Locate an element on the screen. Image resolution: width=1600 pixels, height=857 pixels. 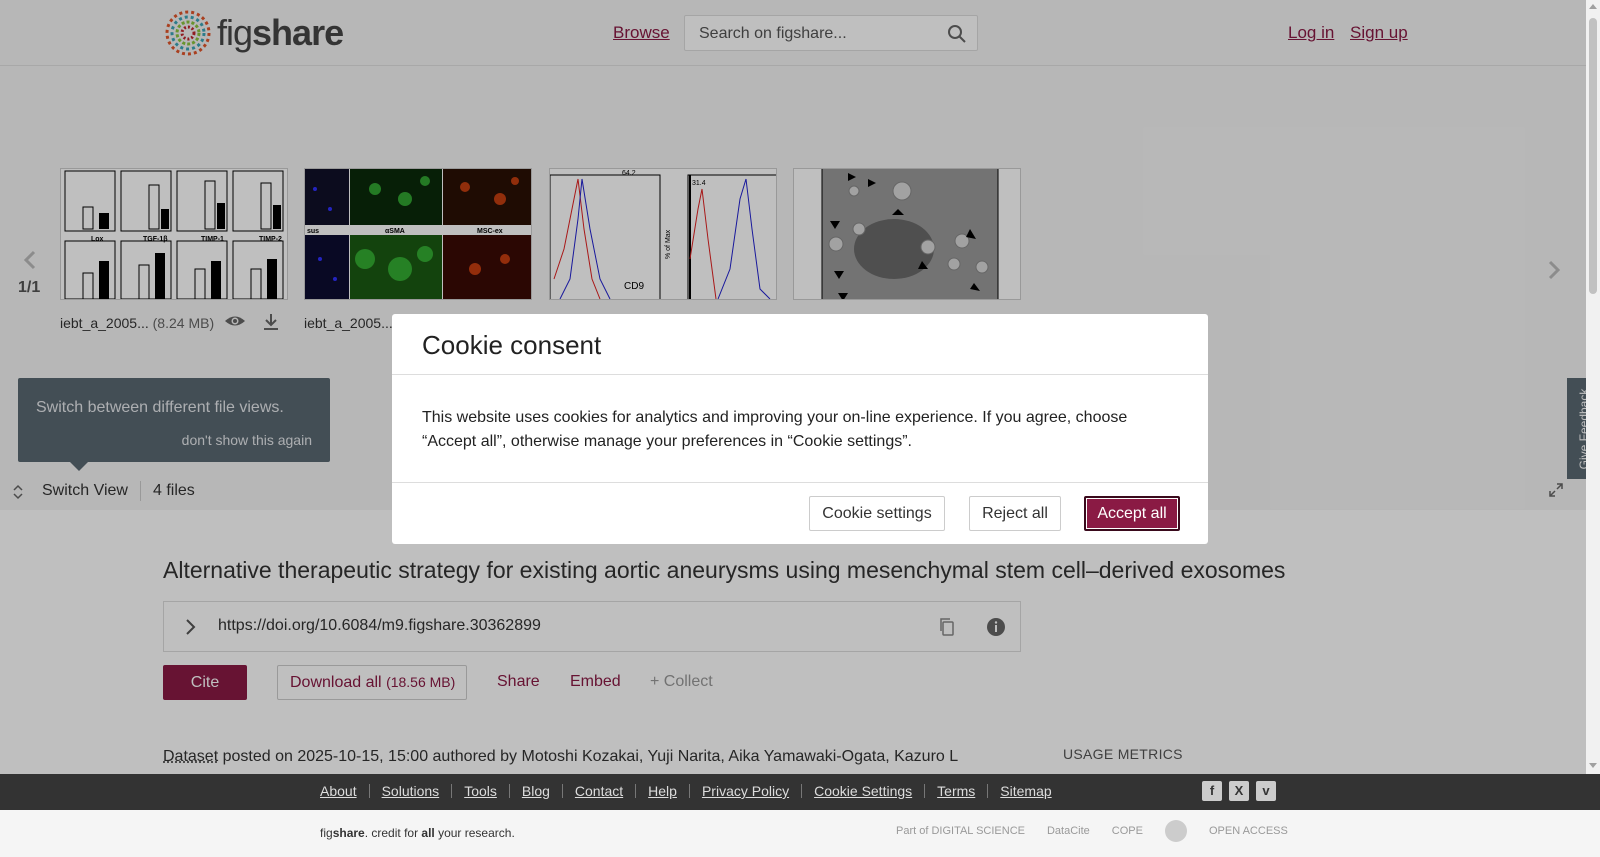
footer-credit: figshare. credit for all your research. is located at coordinates (417, 833).